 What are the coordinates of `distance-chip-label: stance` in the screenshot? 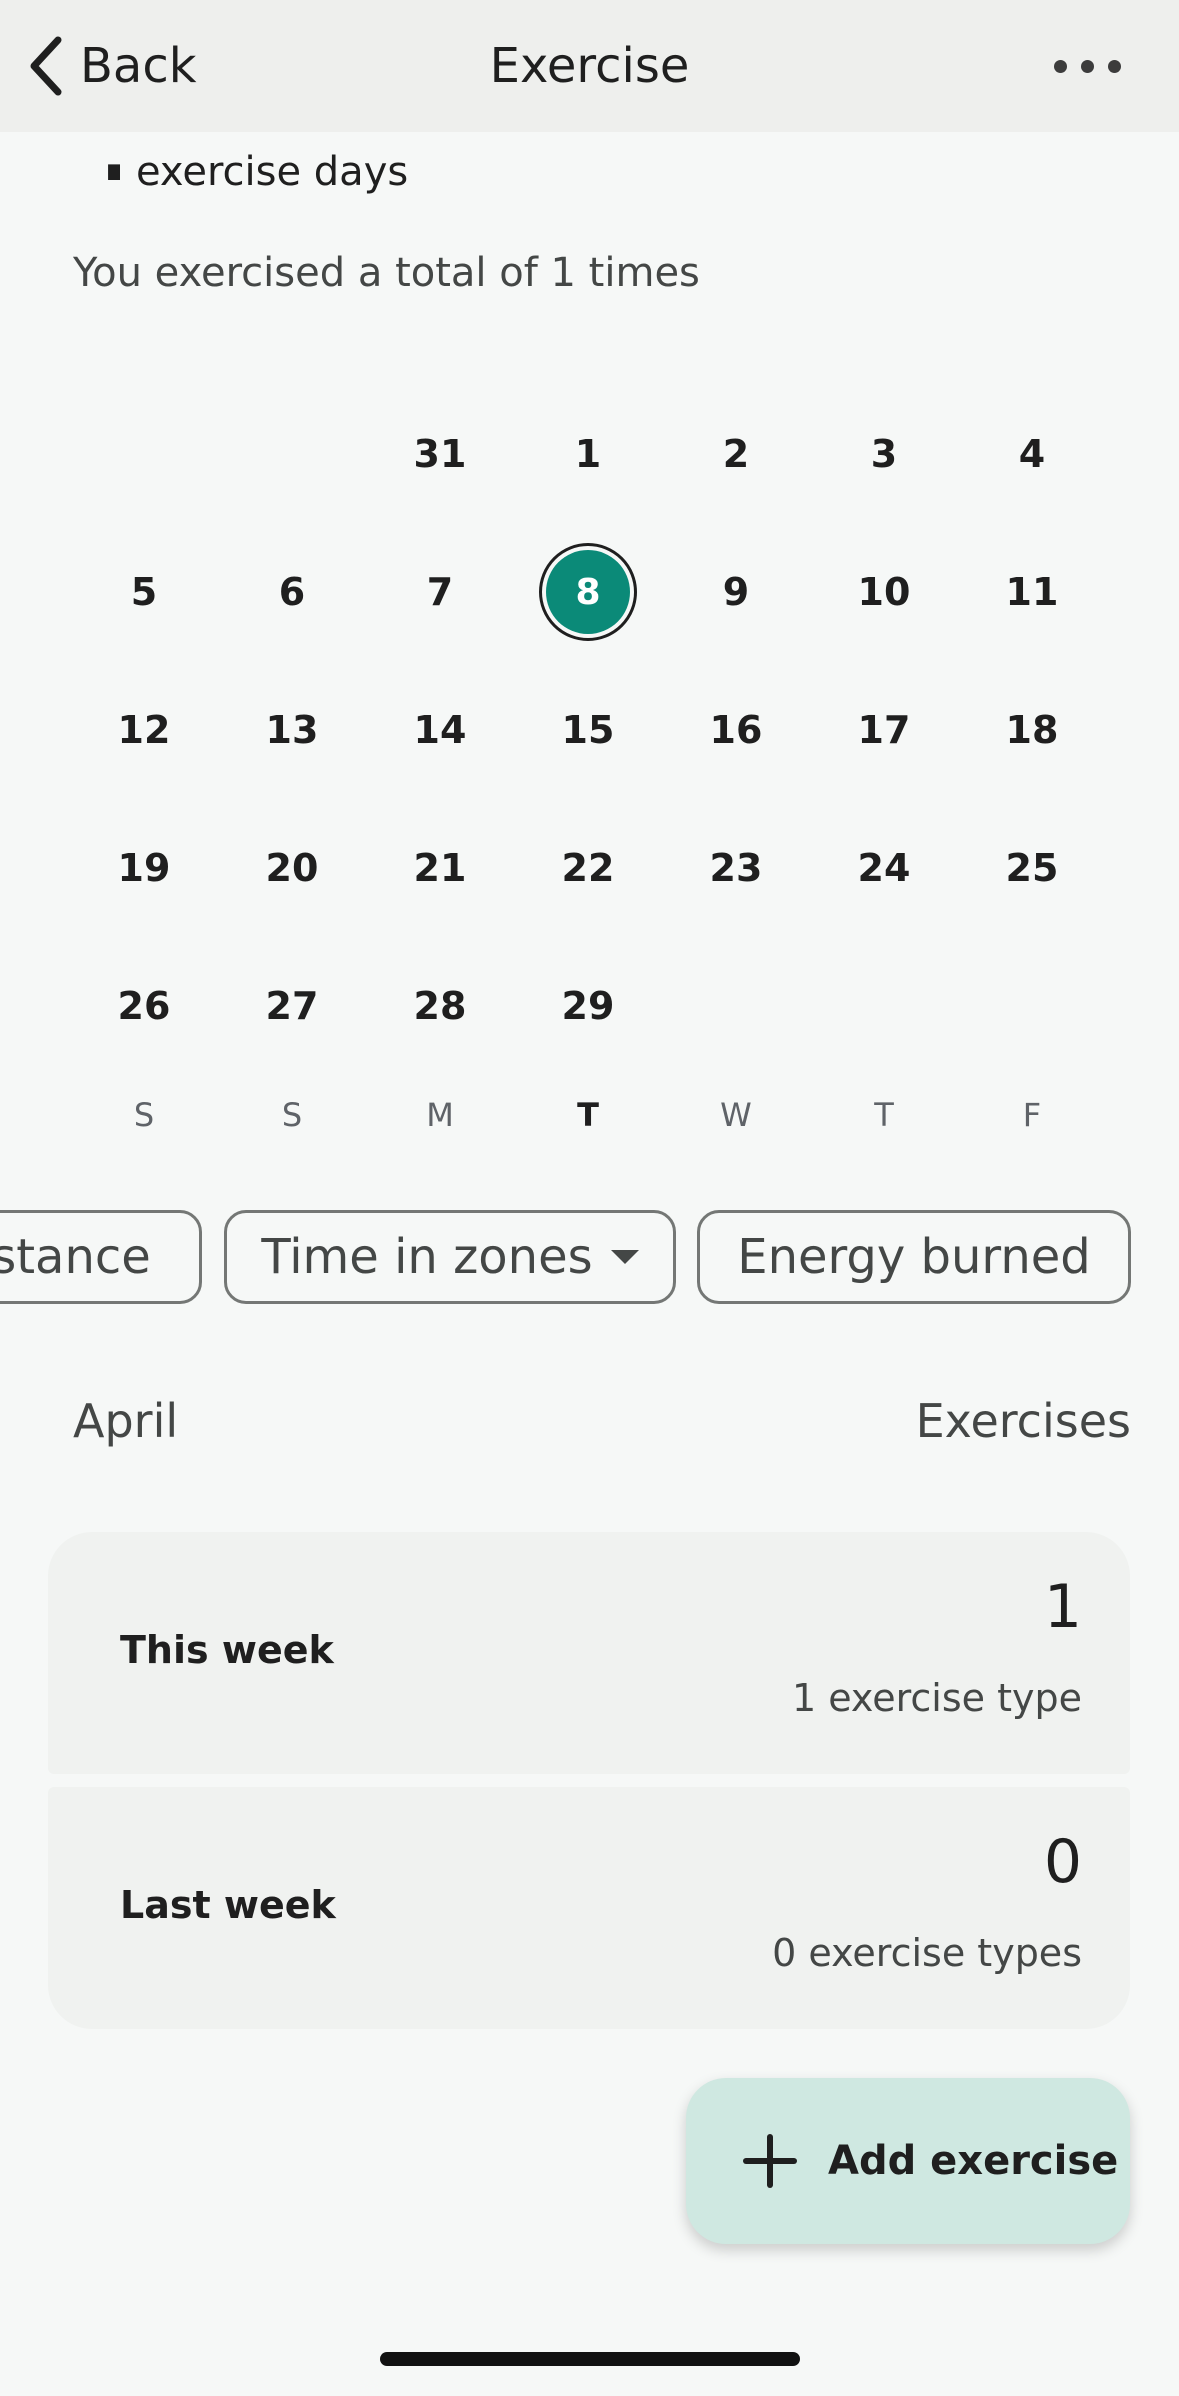 It's located at (75, 1257).